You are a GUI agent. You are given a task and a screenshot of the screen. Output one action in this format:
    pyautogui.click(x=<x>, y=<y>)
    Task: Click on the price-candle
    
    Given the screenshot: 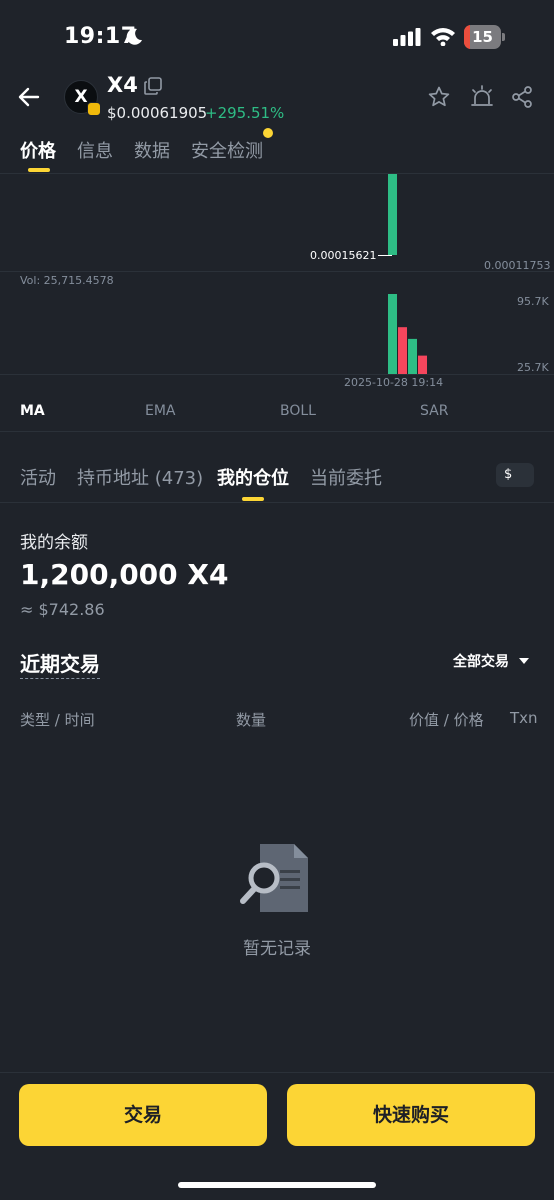 What is the action you would take?
    pyautogui.click(x=392, y=214)
    